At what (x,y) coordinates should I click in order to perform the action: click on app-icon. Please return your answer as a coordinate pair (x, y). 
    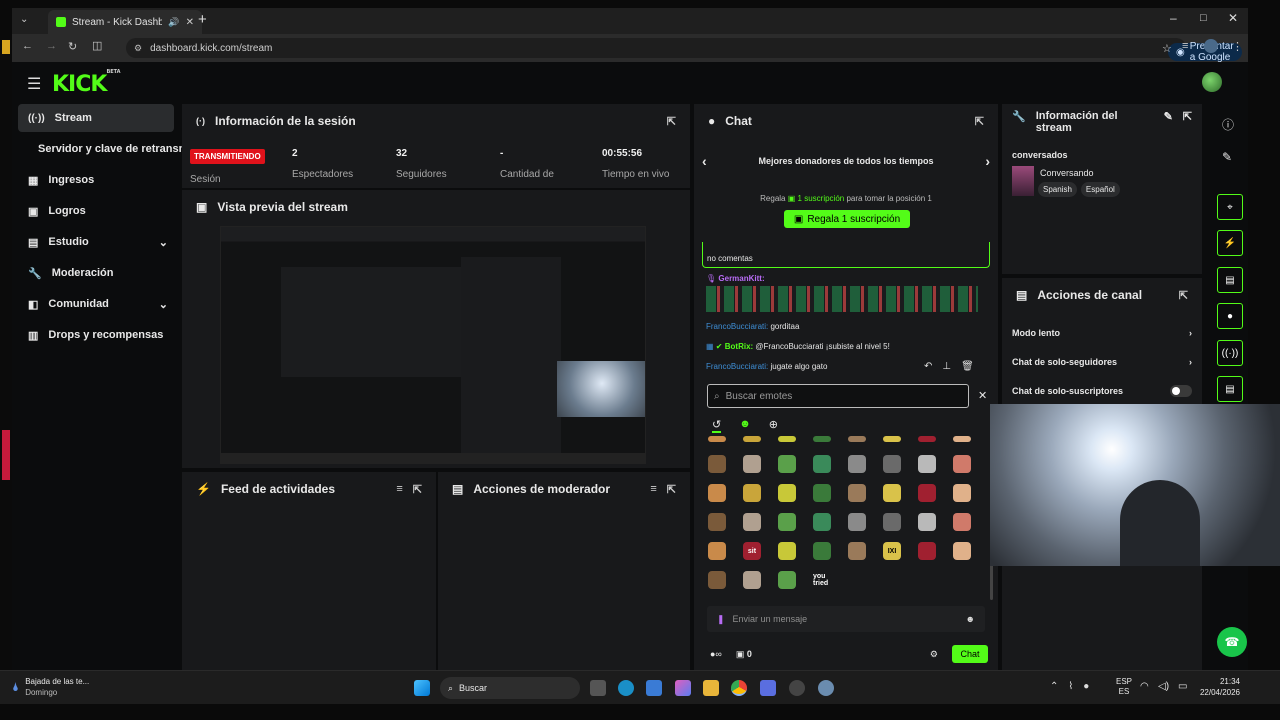
    Looking at the image, I should click on (768, 688).